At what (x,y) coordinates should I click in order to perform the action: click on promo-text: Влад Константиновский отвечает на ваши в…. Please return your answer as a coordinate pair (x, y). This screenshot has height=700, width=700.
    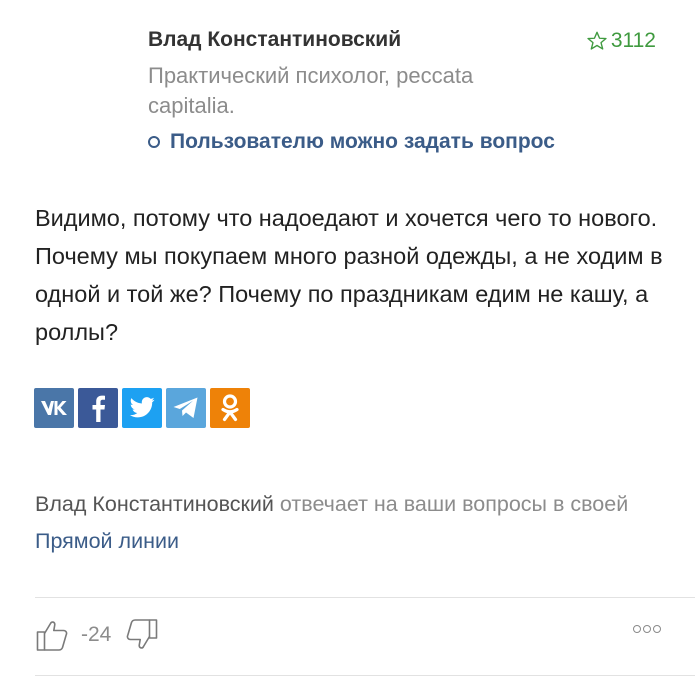
    Looking at the image, I should click on (355, 523).